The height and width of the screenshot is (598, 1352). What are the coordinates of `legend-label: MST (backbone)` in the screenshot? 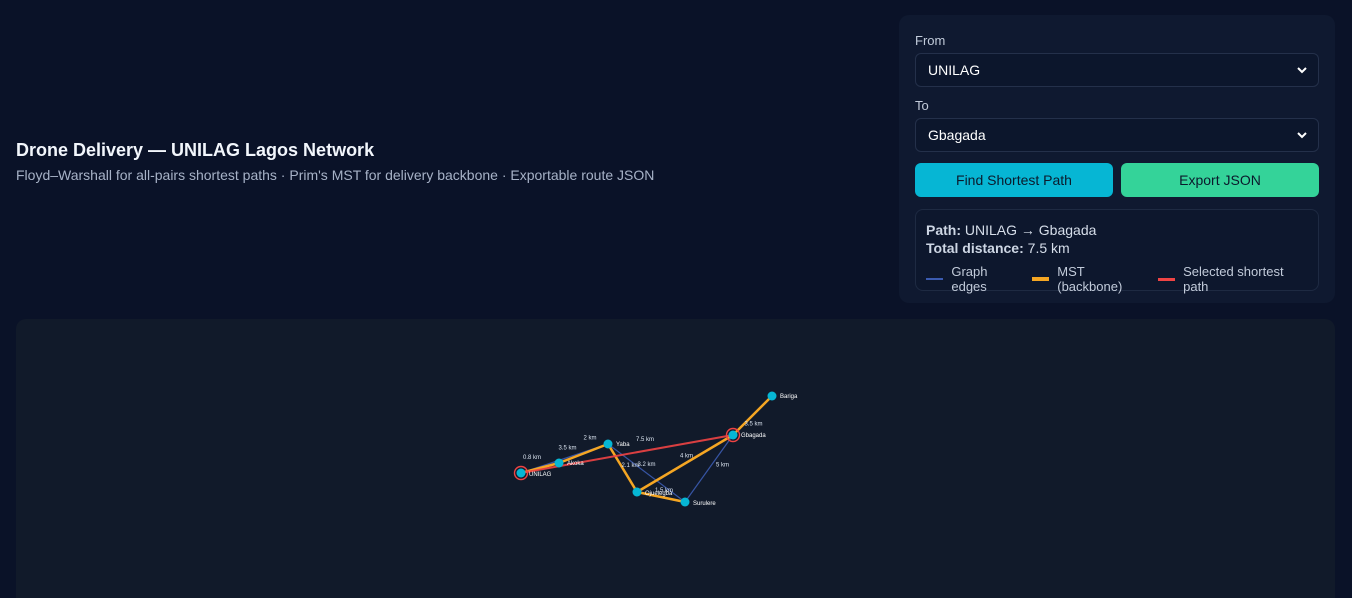 It's located at (1090, 279).